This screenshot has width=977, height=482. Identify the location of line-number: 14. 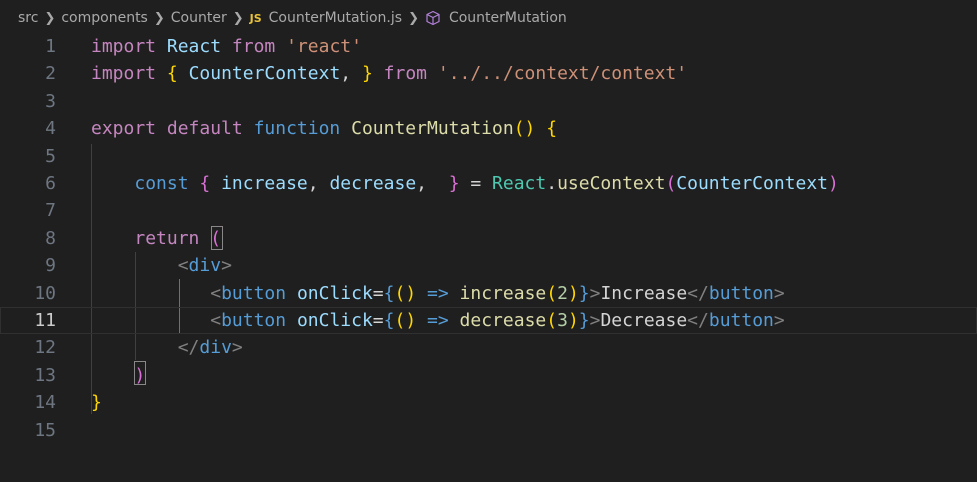
(28, 402).